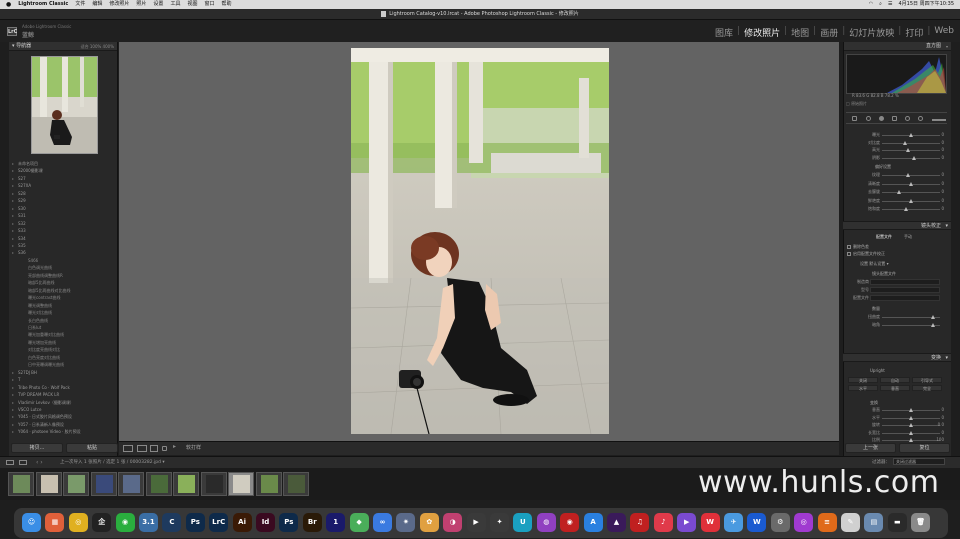 This screenshot has height=539, width=960. I want to click on menu-develop: 修改照片, so click(119, 4).